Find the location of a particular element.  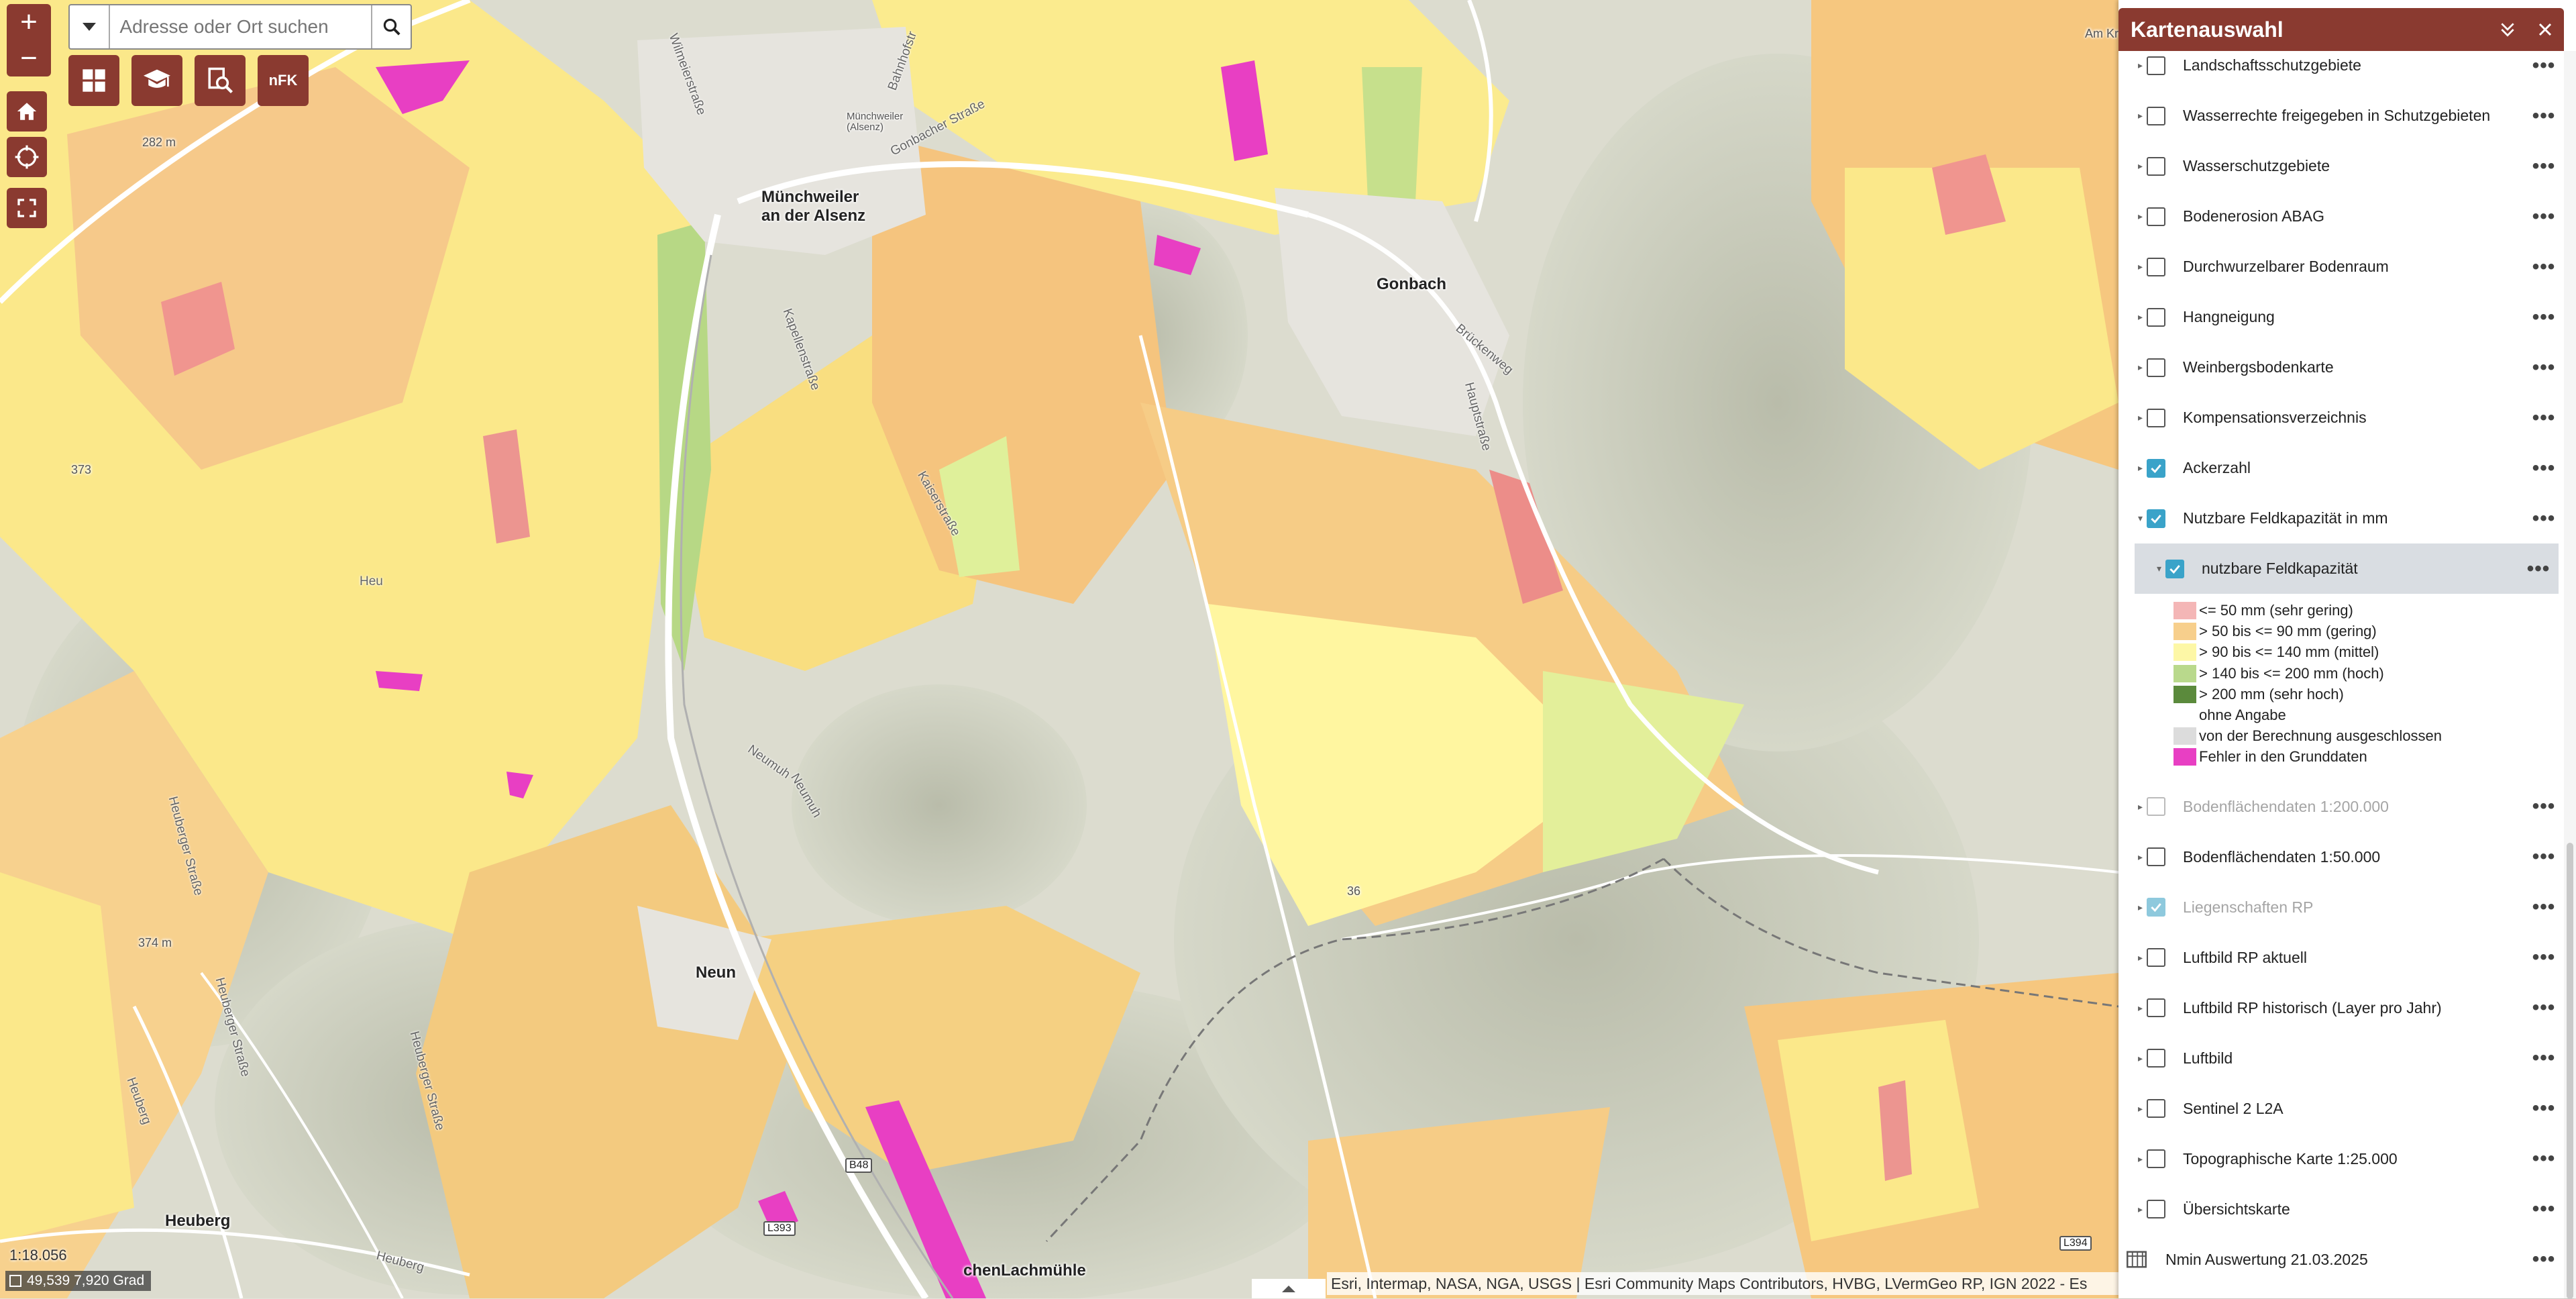

layer-row: ▸ Hangneigung ••• is located at coordinates (2341, 317).